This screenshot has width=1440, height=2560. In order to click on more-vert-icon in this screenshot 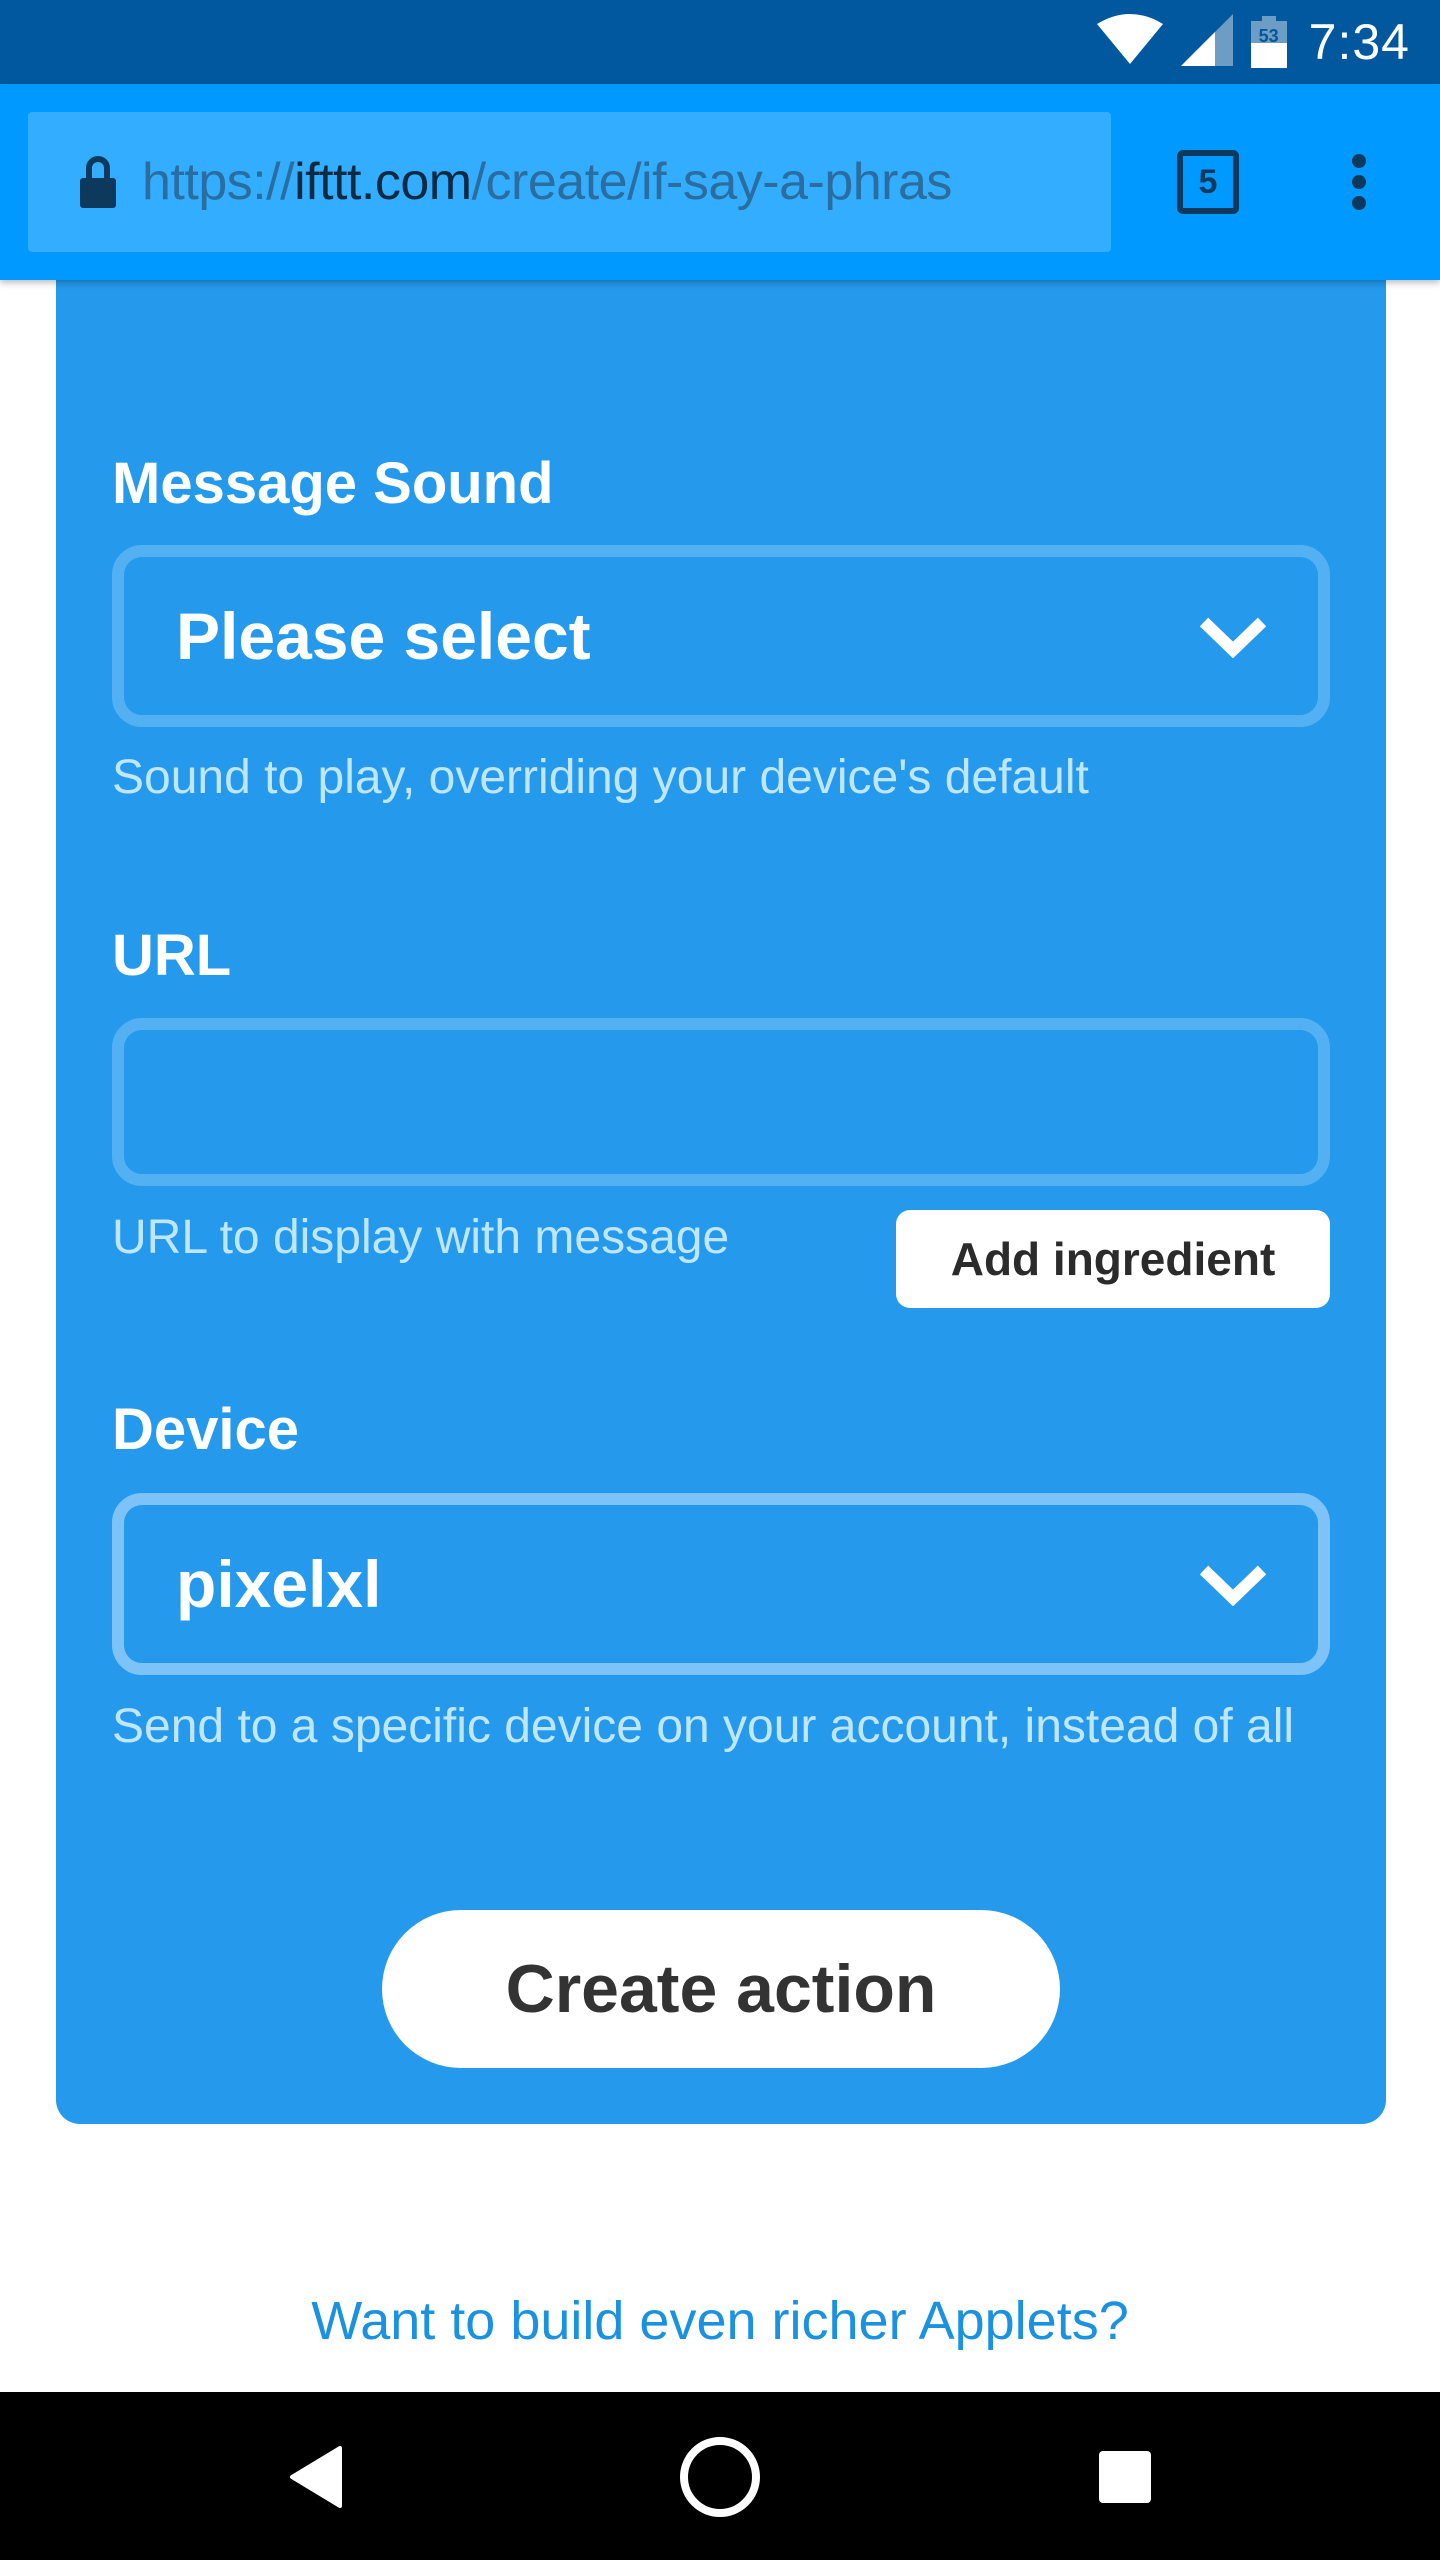, I will do `click(1360, 182)`.